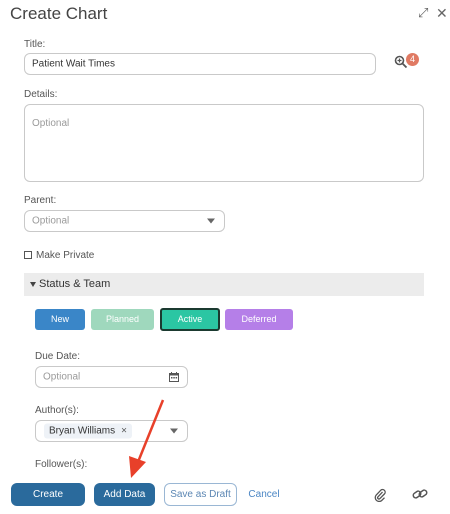 The width and height of the screenshot is (450, 514). I want to click on followers-label: Follower(s):, so click(61, 464).